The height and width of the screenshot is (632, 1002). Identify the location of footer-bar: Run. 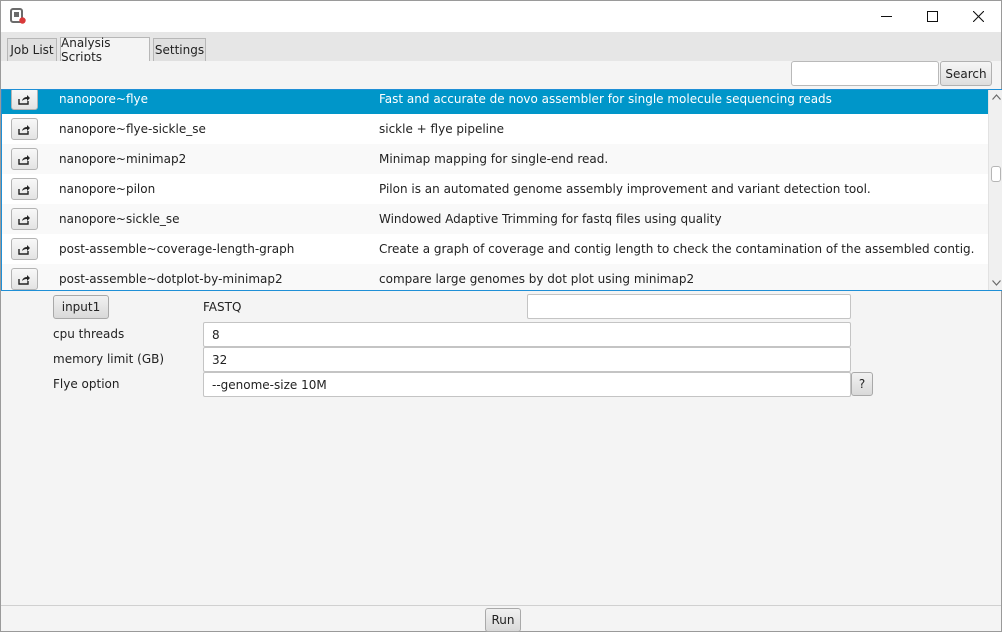
(501, 618).